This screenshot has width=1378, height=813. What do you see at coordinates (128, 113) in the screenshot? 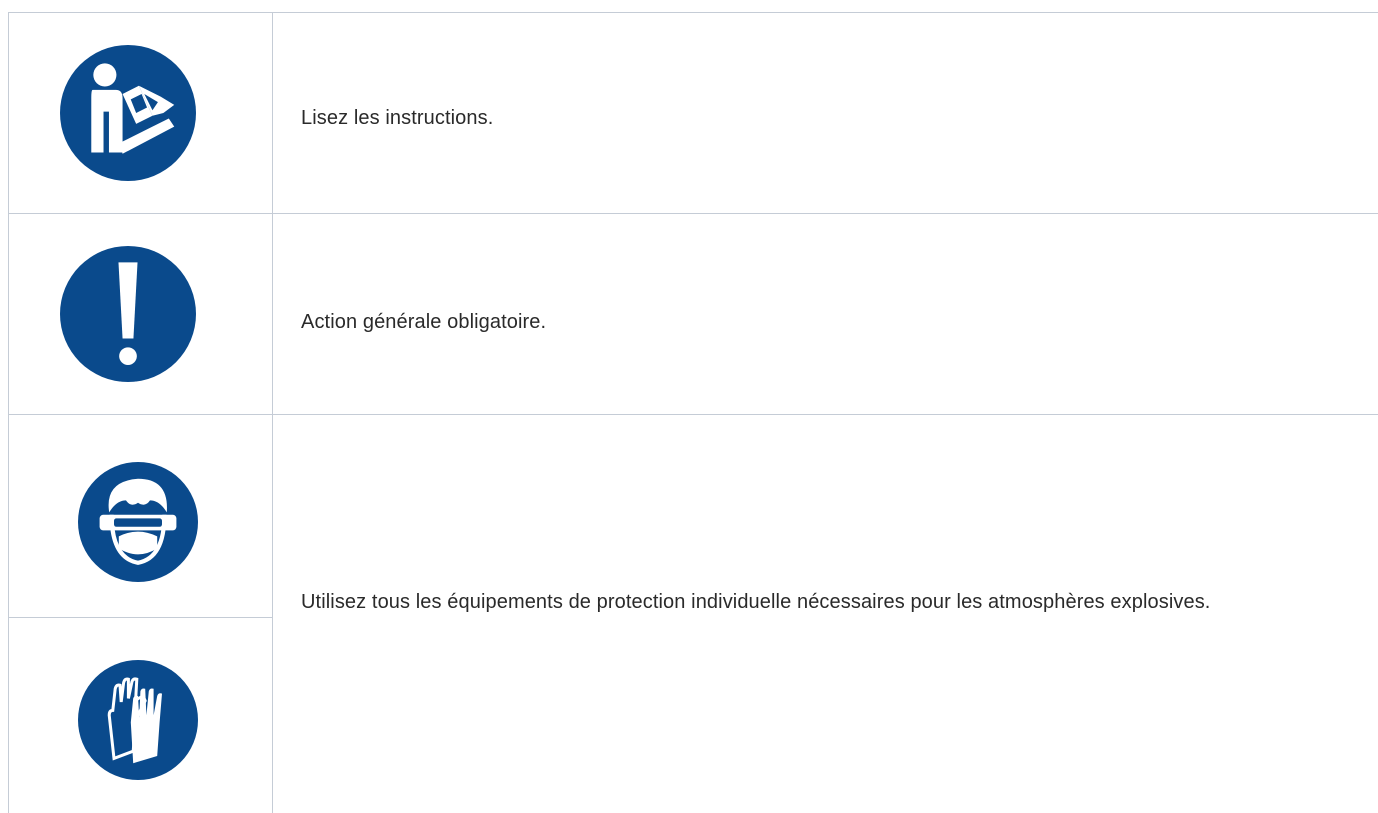
I see `read-manual-icon` at bounding box center [128, 113].